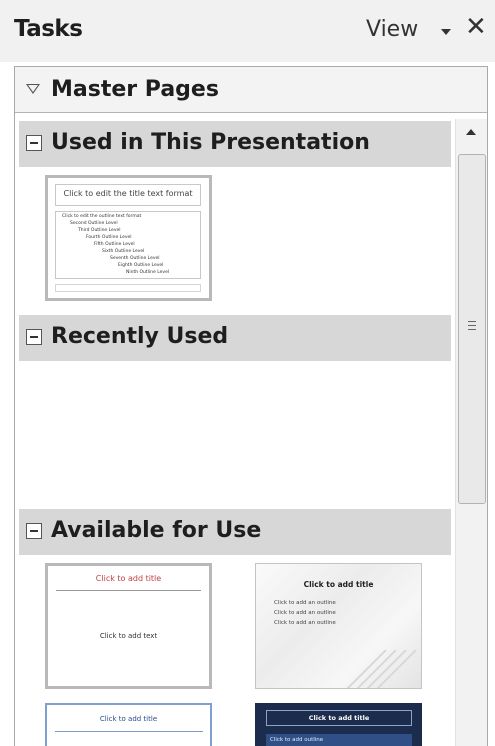  I want to click on task-pane-titlebar: Tasks View ✕, so click(247, 31).